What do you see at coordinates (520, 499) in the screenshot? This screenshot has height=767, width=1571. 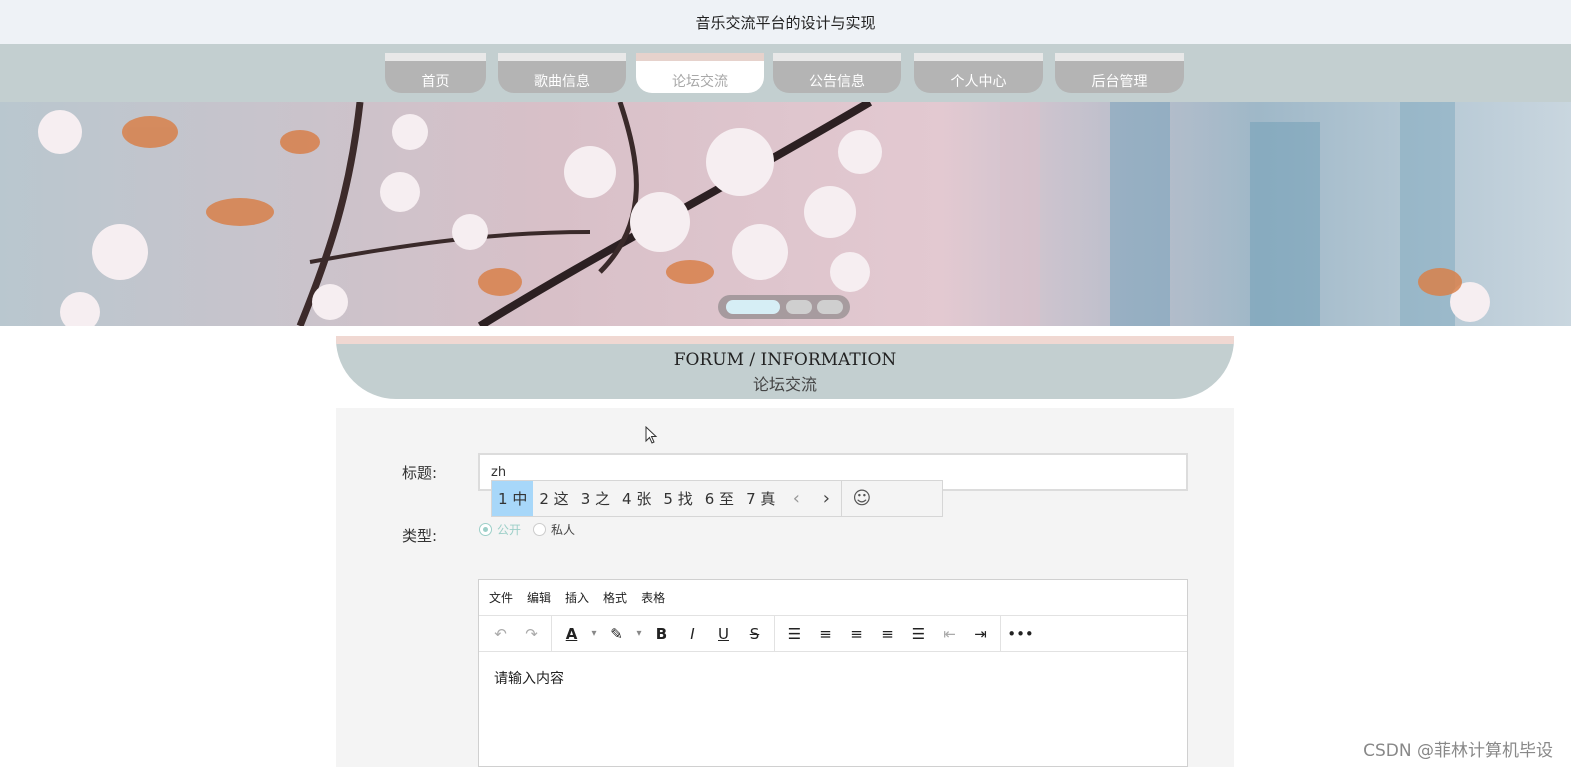 I see `ime-candidate-char: 中` at bounding box center [520, 499].